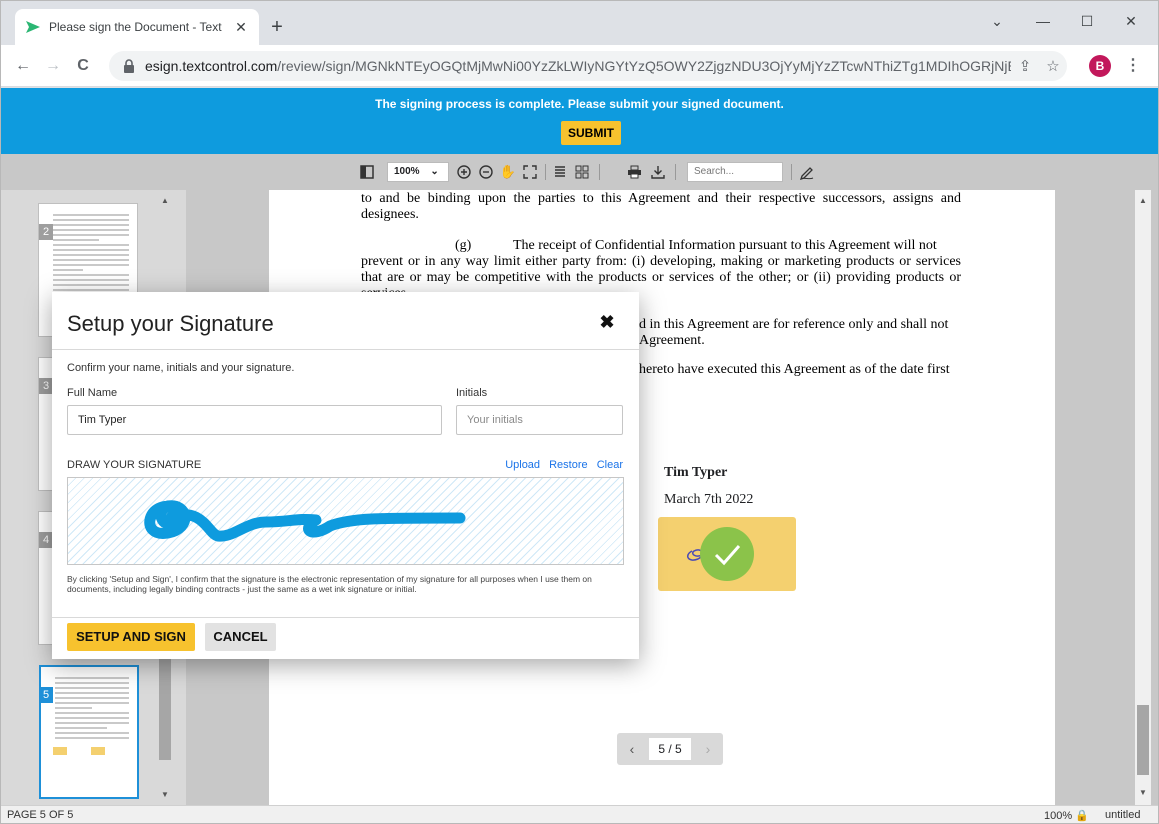 This screenshot has height=824, width=1159. What do you see at coordinates (522, 465) in the screenshot?
I see `upload-link: Upload` at bounding box center [522, 465].